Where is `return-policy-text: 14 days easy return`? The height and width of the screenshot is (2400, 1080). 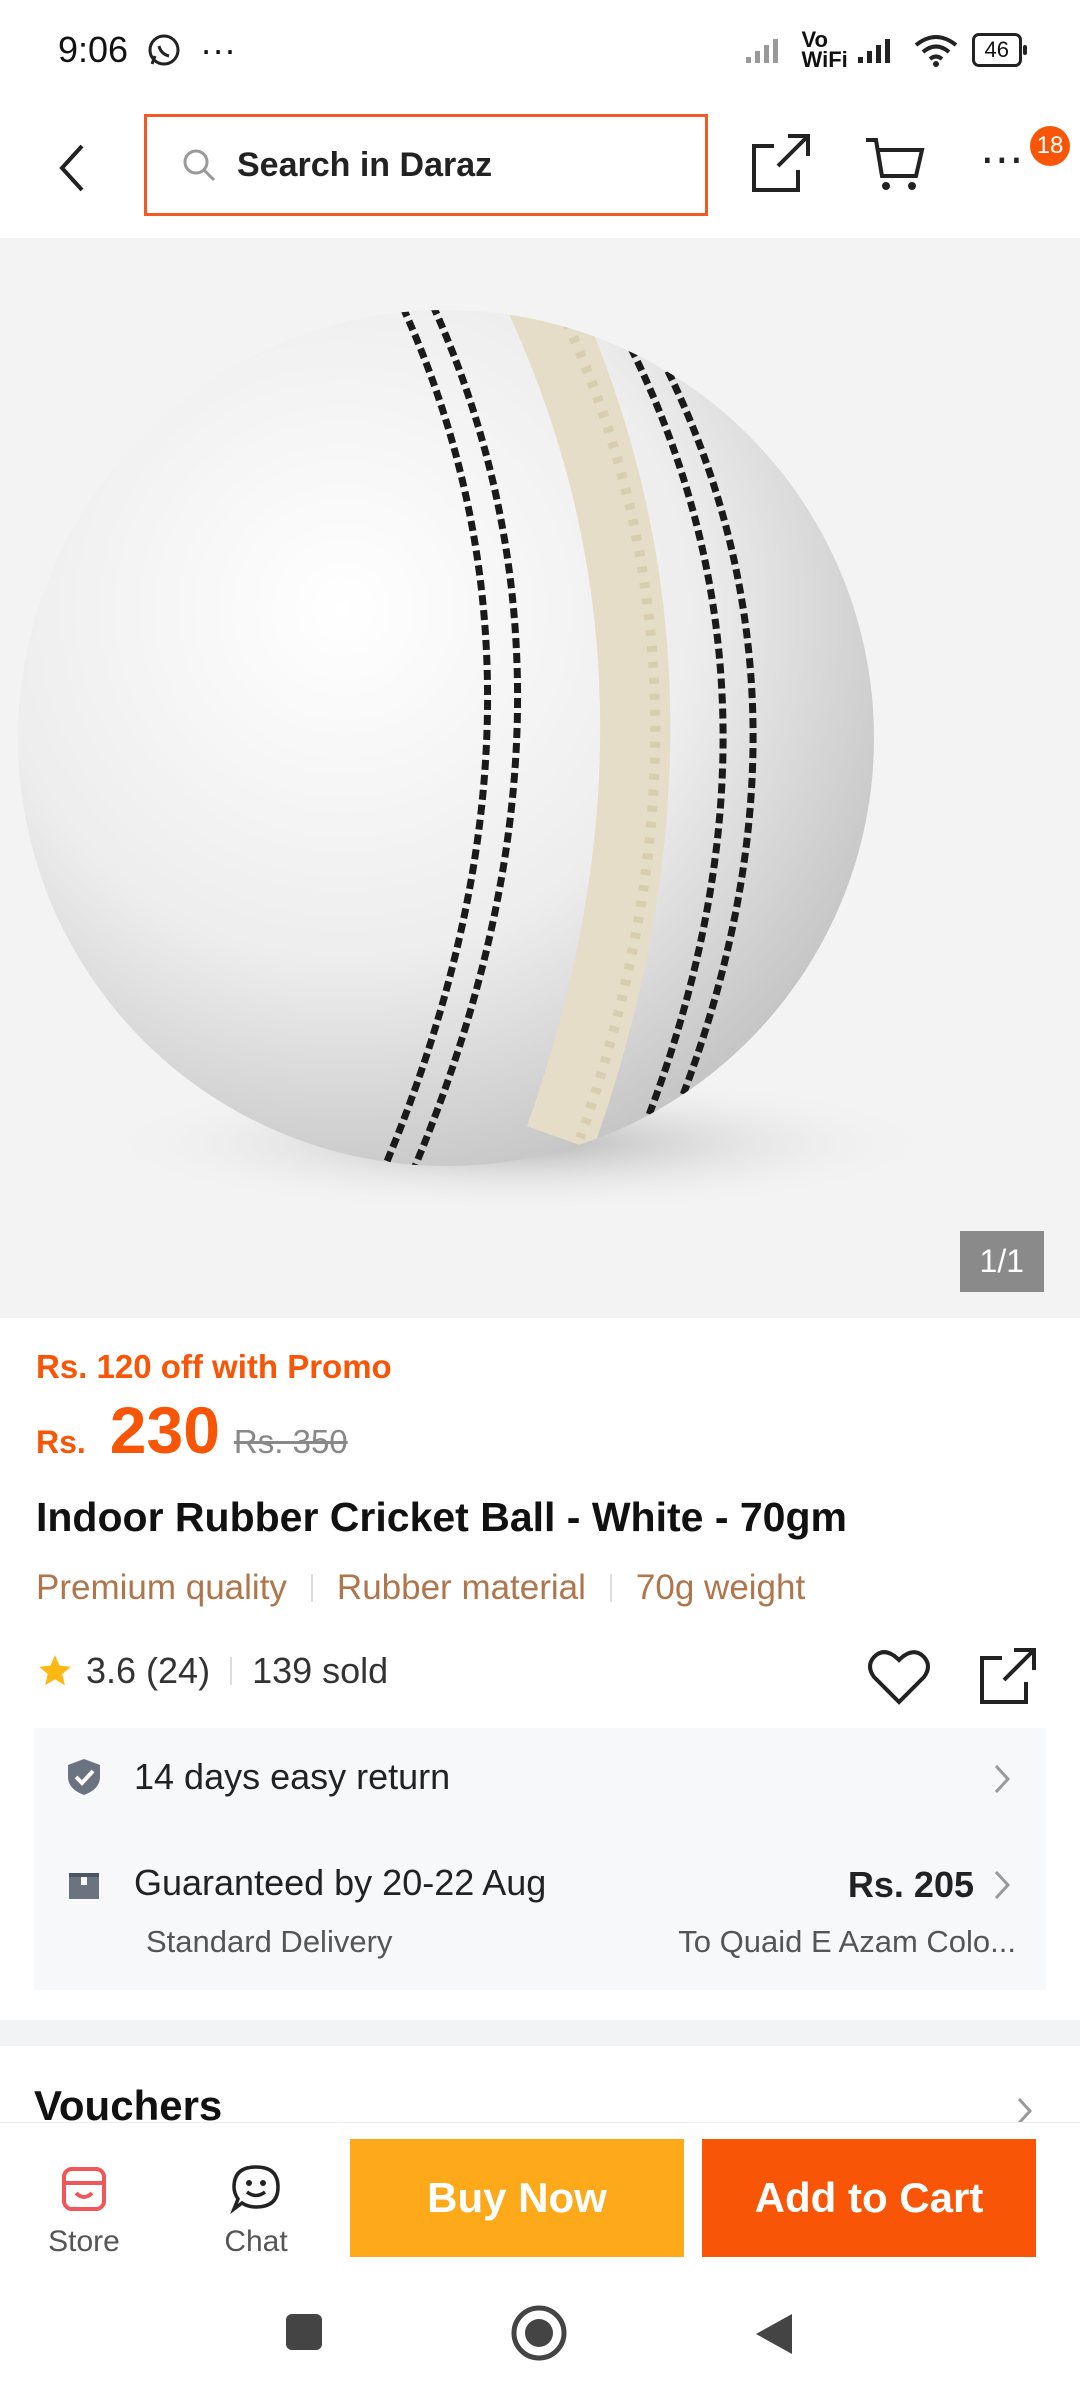
return-policy-text: 14 days easy return is located at coordinates (292, 1776).